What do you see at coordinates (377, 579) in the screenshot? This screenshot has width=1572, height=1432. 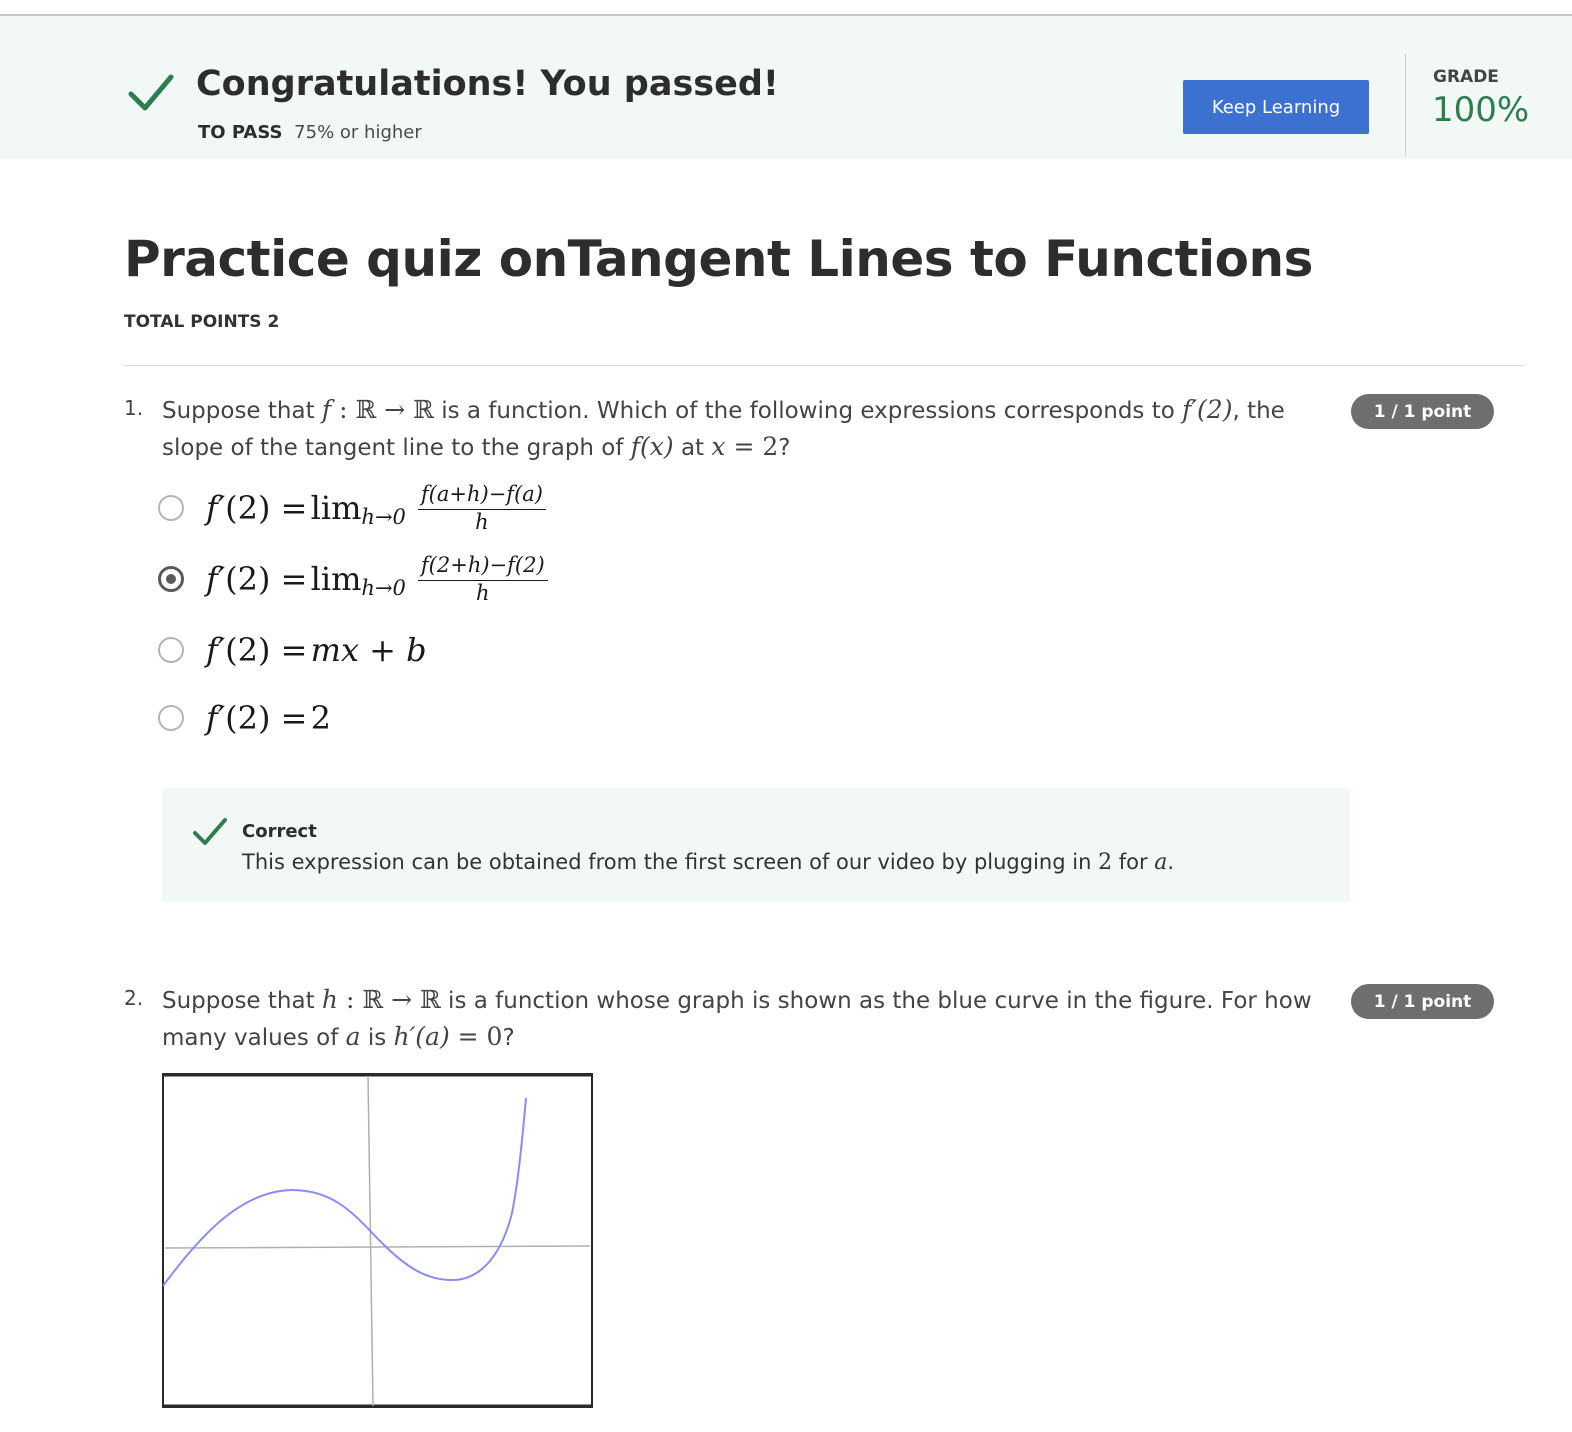 I see `option-formula: f′ (2) = lim h→0 f(2+h)−f(2) h` at bounding box center [377, 579].